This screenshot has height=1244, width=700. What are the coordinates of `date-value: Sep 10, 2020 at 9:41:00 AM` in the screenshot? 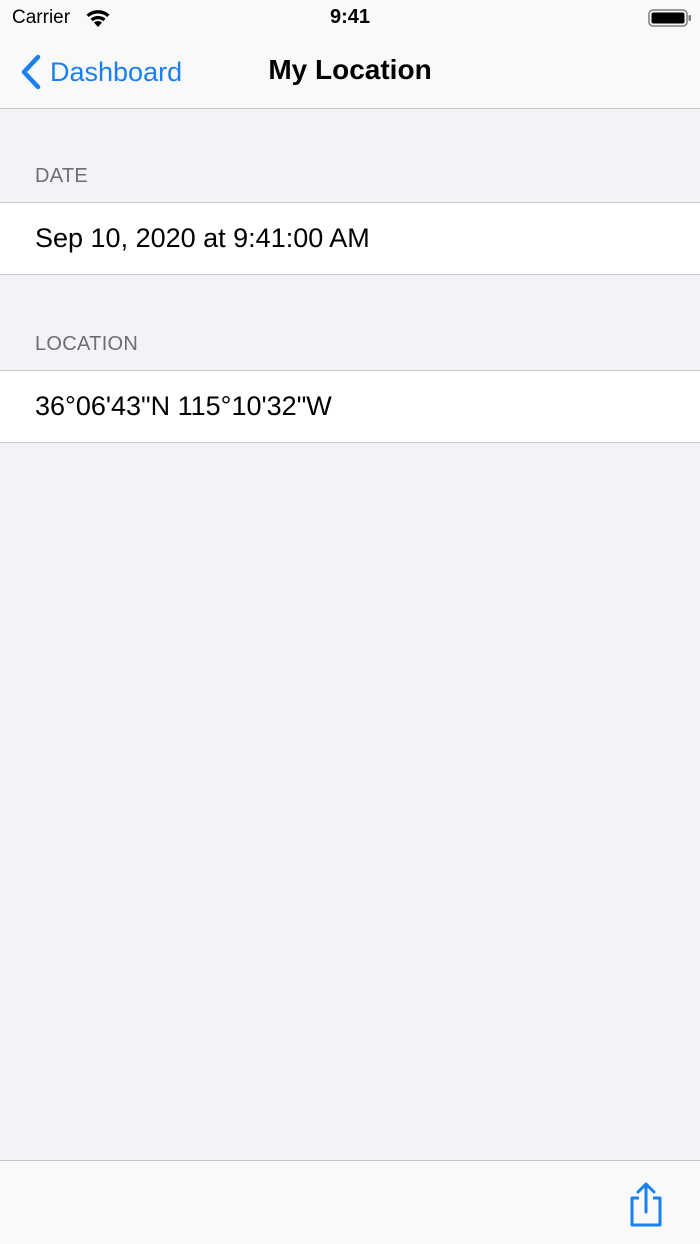 It's located at (202, 238).